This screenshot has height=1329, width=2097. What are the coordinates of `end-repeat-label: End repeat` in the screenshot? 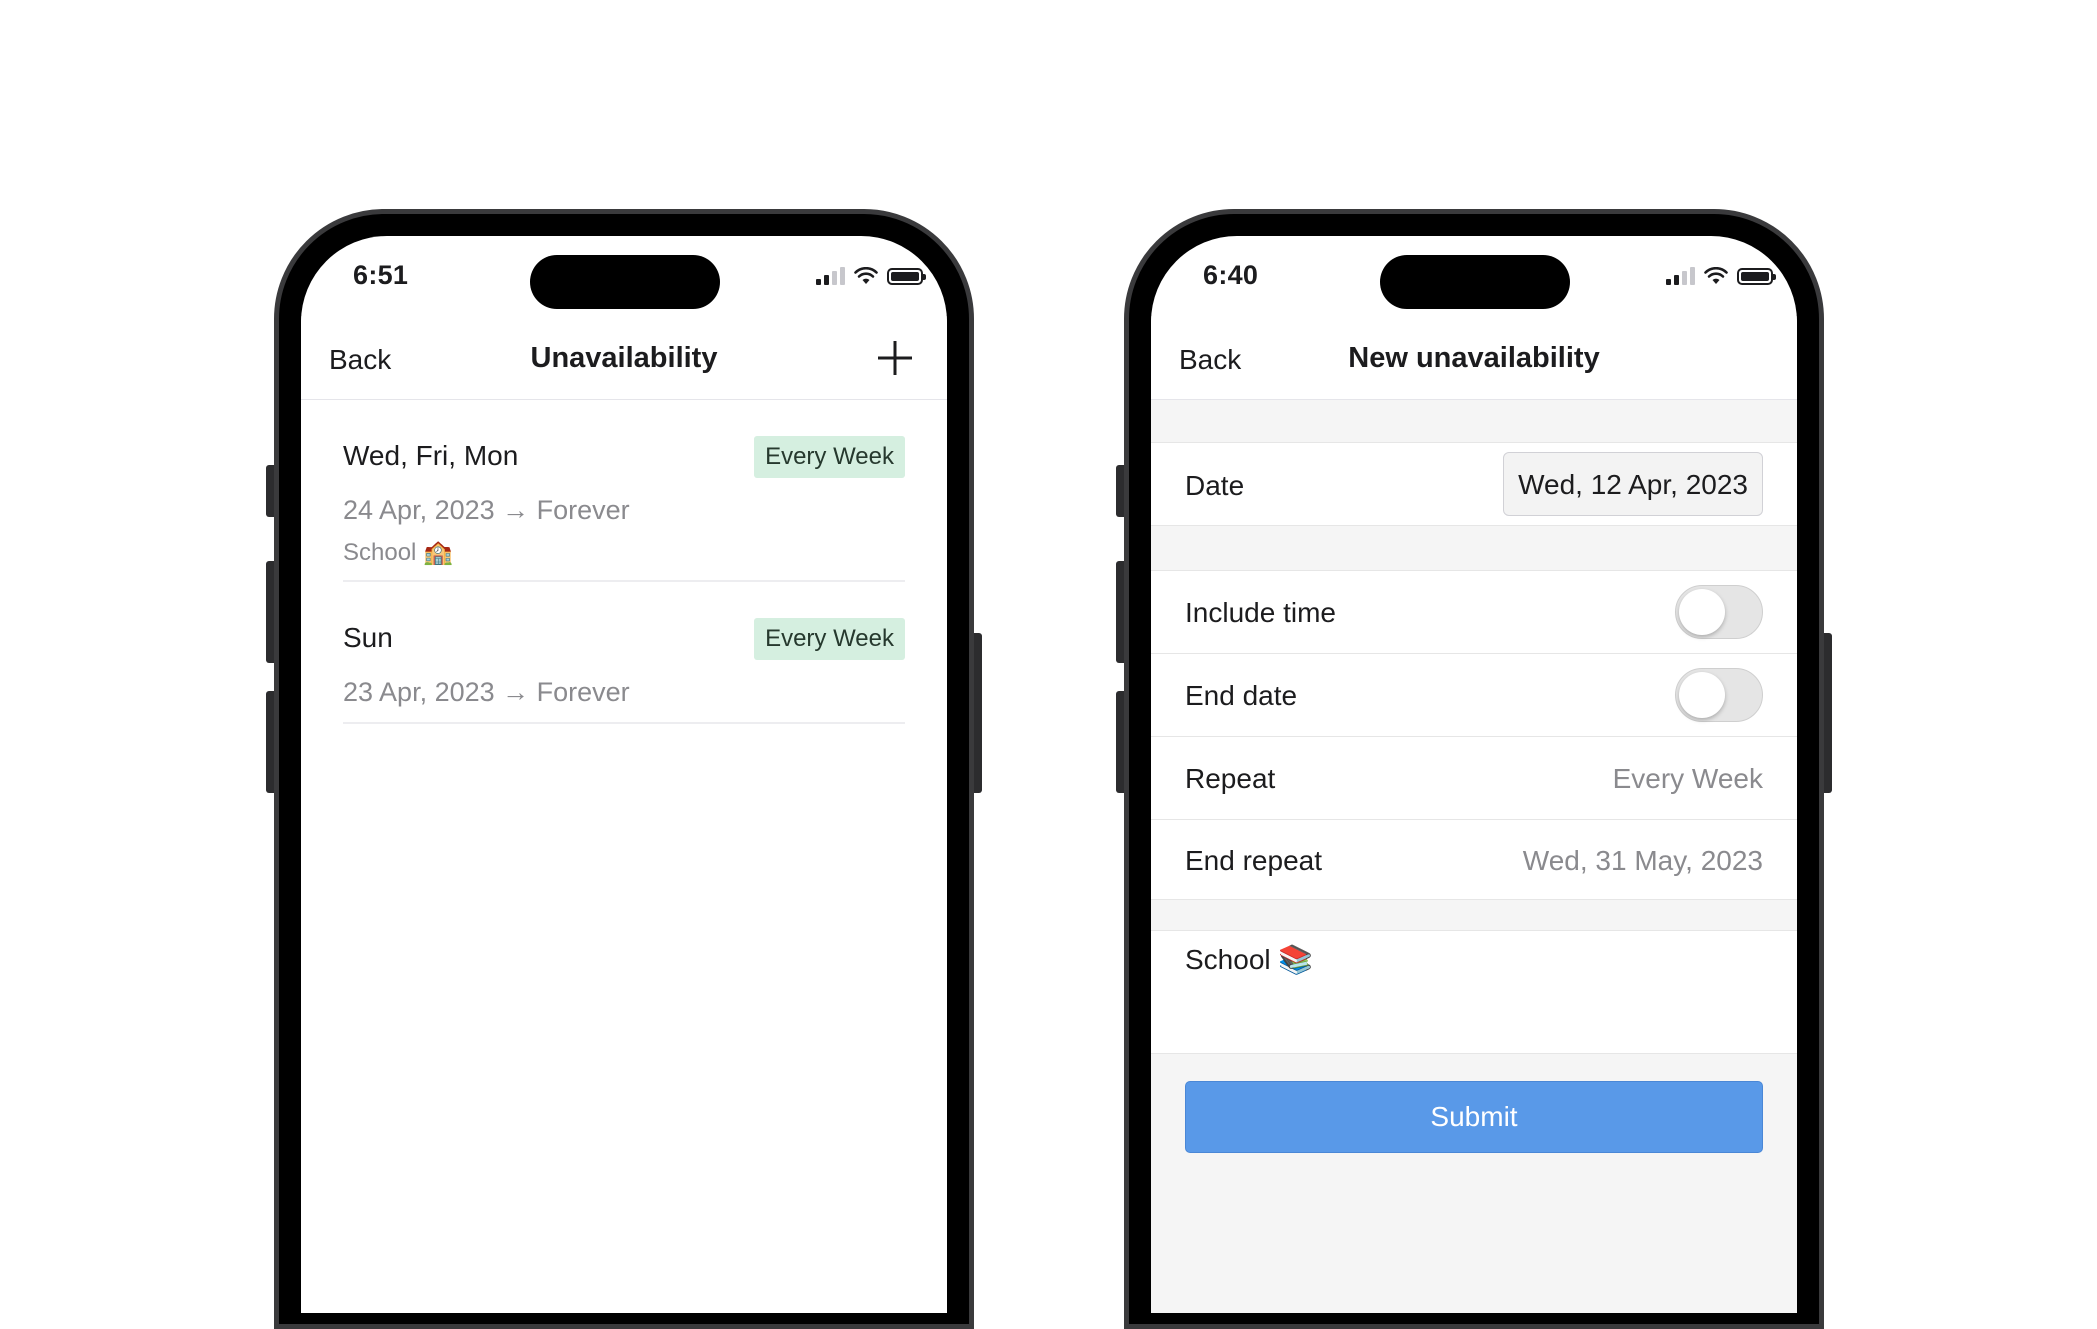 It's located at (1253, 860).